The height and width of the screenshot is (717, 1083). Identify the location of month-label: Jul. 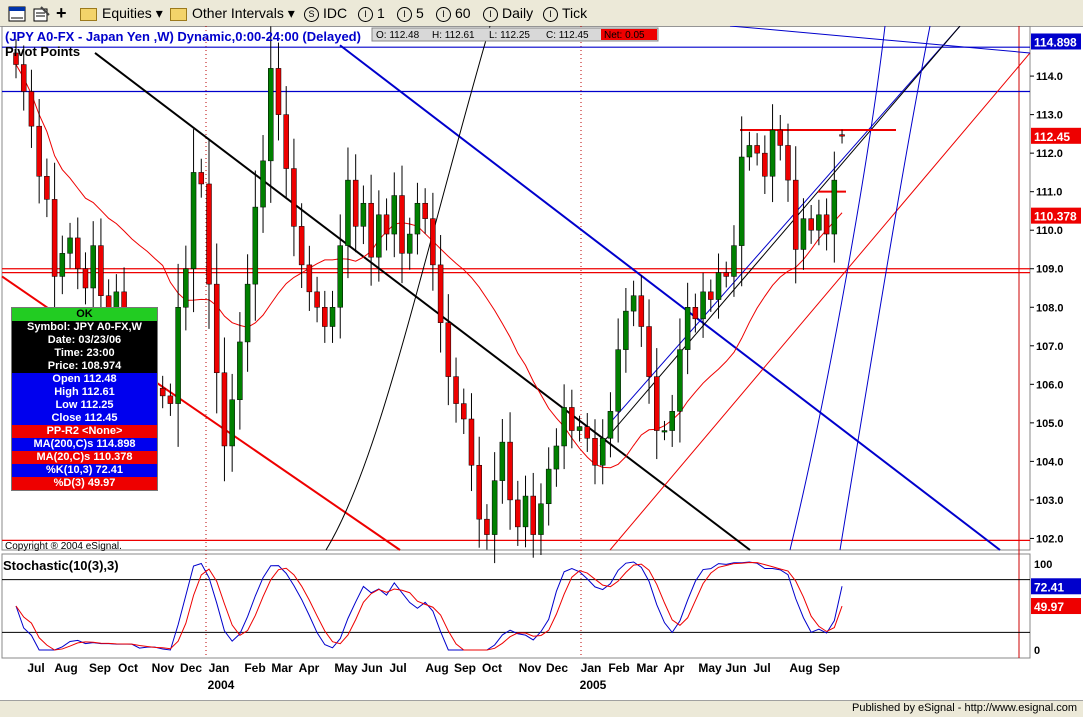
(761, 668).